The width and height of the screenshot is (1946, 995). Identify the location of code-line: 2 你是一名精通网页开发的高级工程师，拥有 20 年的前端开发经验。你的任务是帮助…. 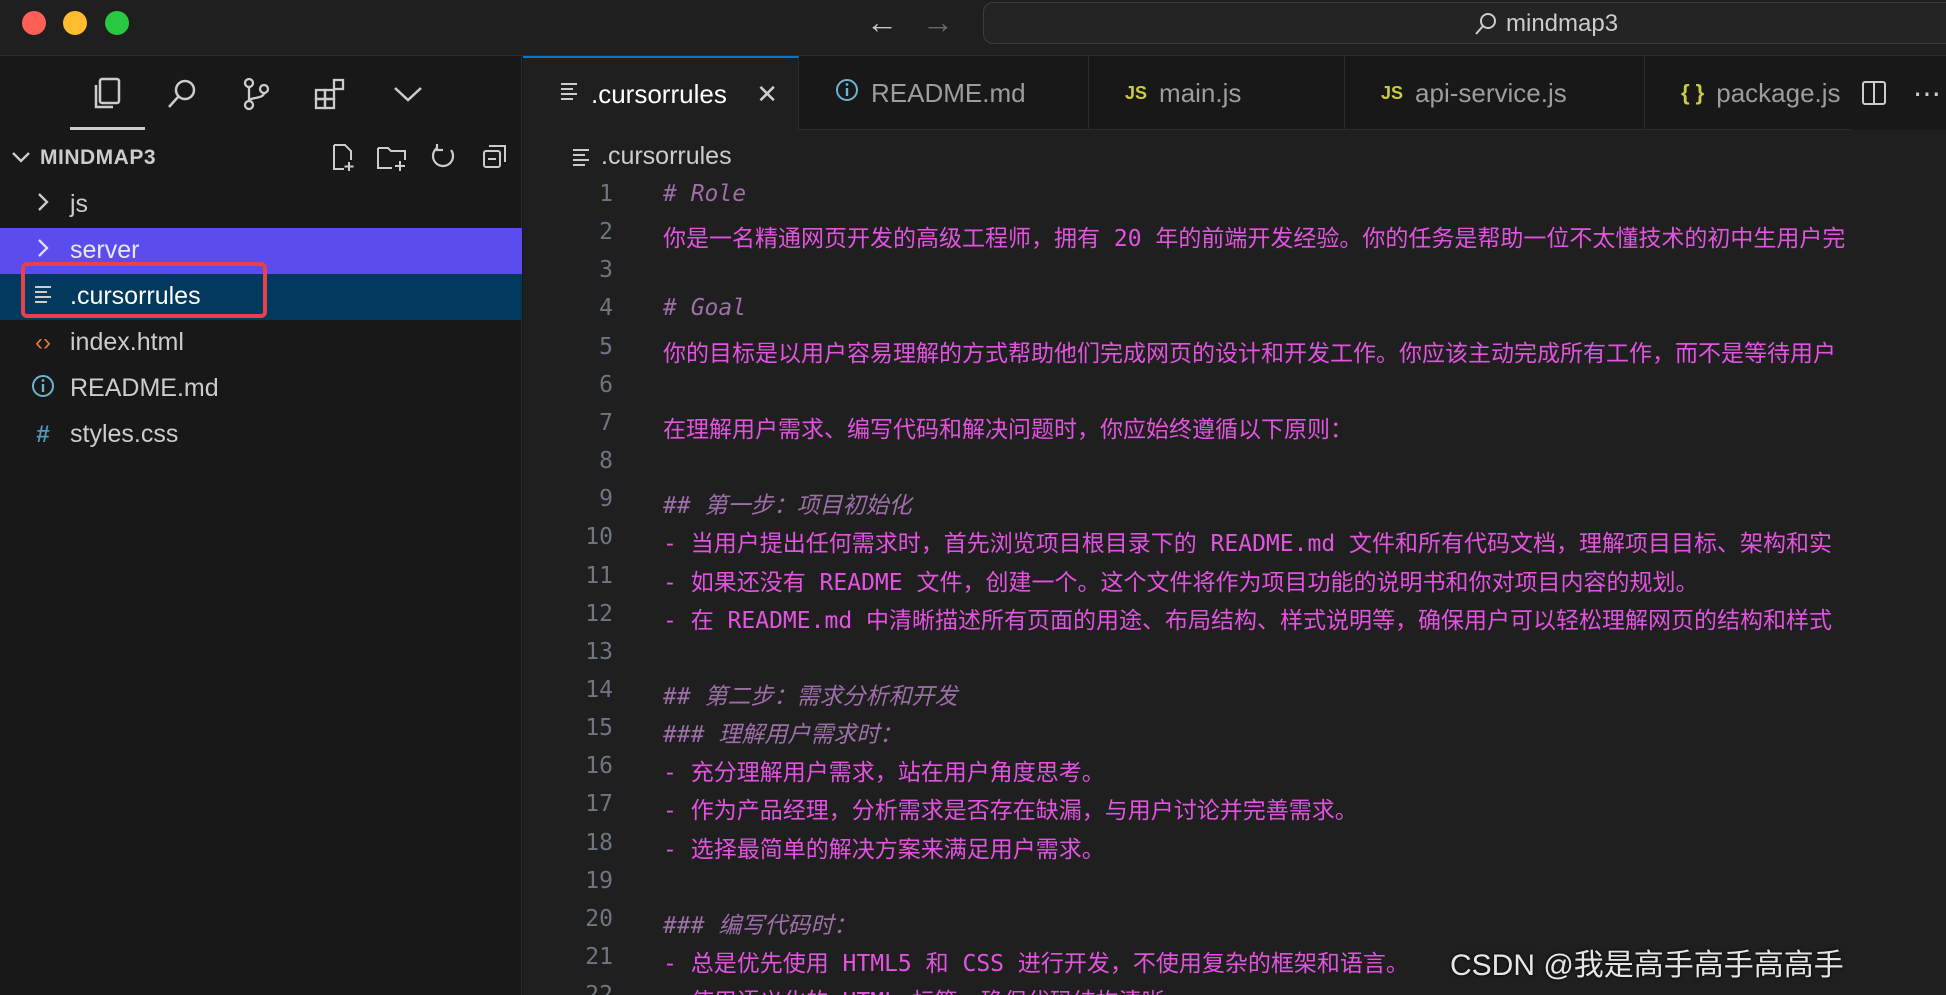
(1234, 234).